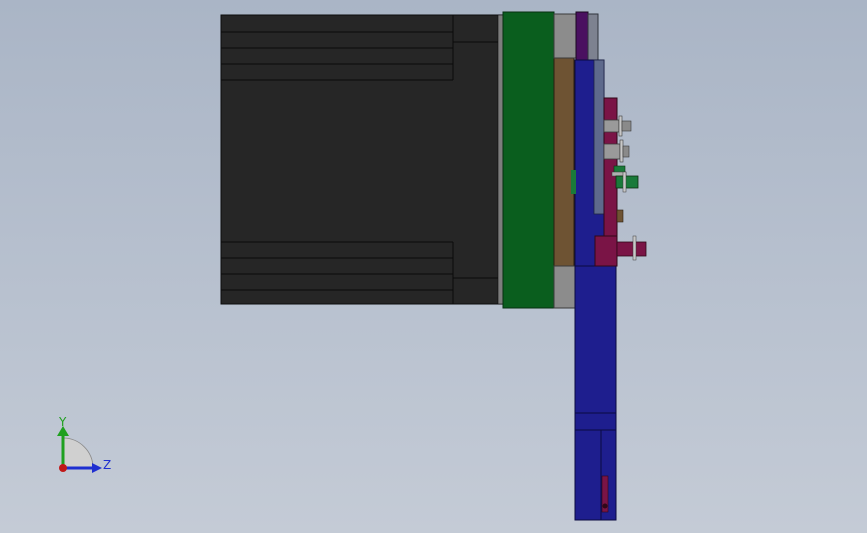  I want to click on z-axis-arrow, so click(97, 468).